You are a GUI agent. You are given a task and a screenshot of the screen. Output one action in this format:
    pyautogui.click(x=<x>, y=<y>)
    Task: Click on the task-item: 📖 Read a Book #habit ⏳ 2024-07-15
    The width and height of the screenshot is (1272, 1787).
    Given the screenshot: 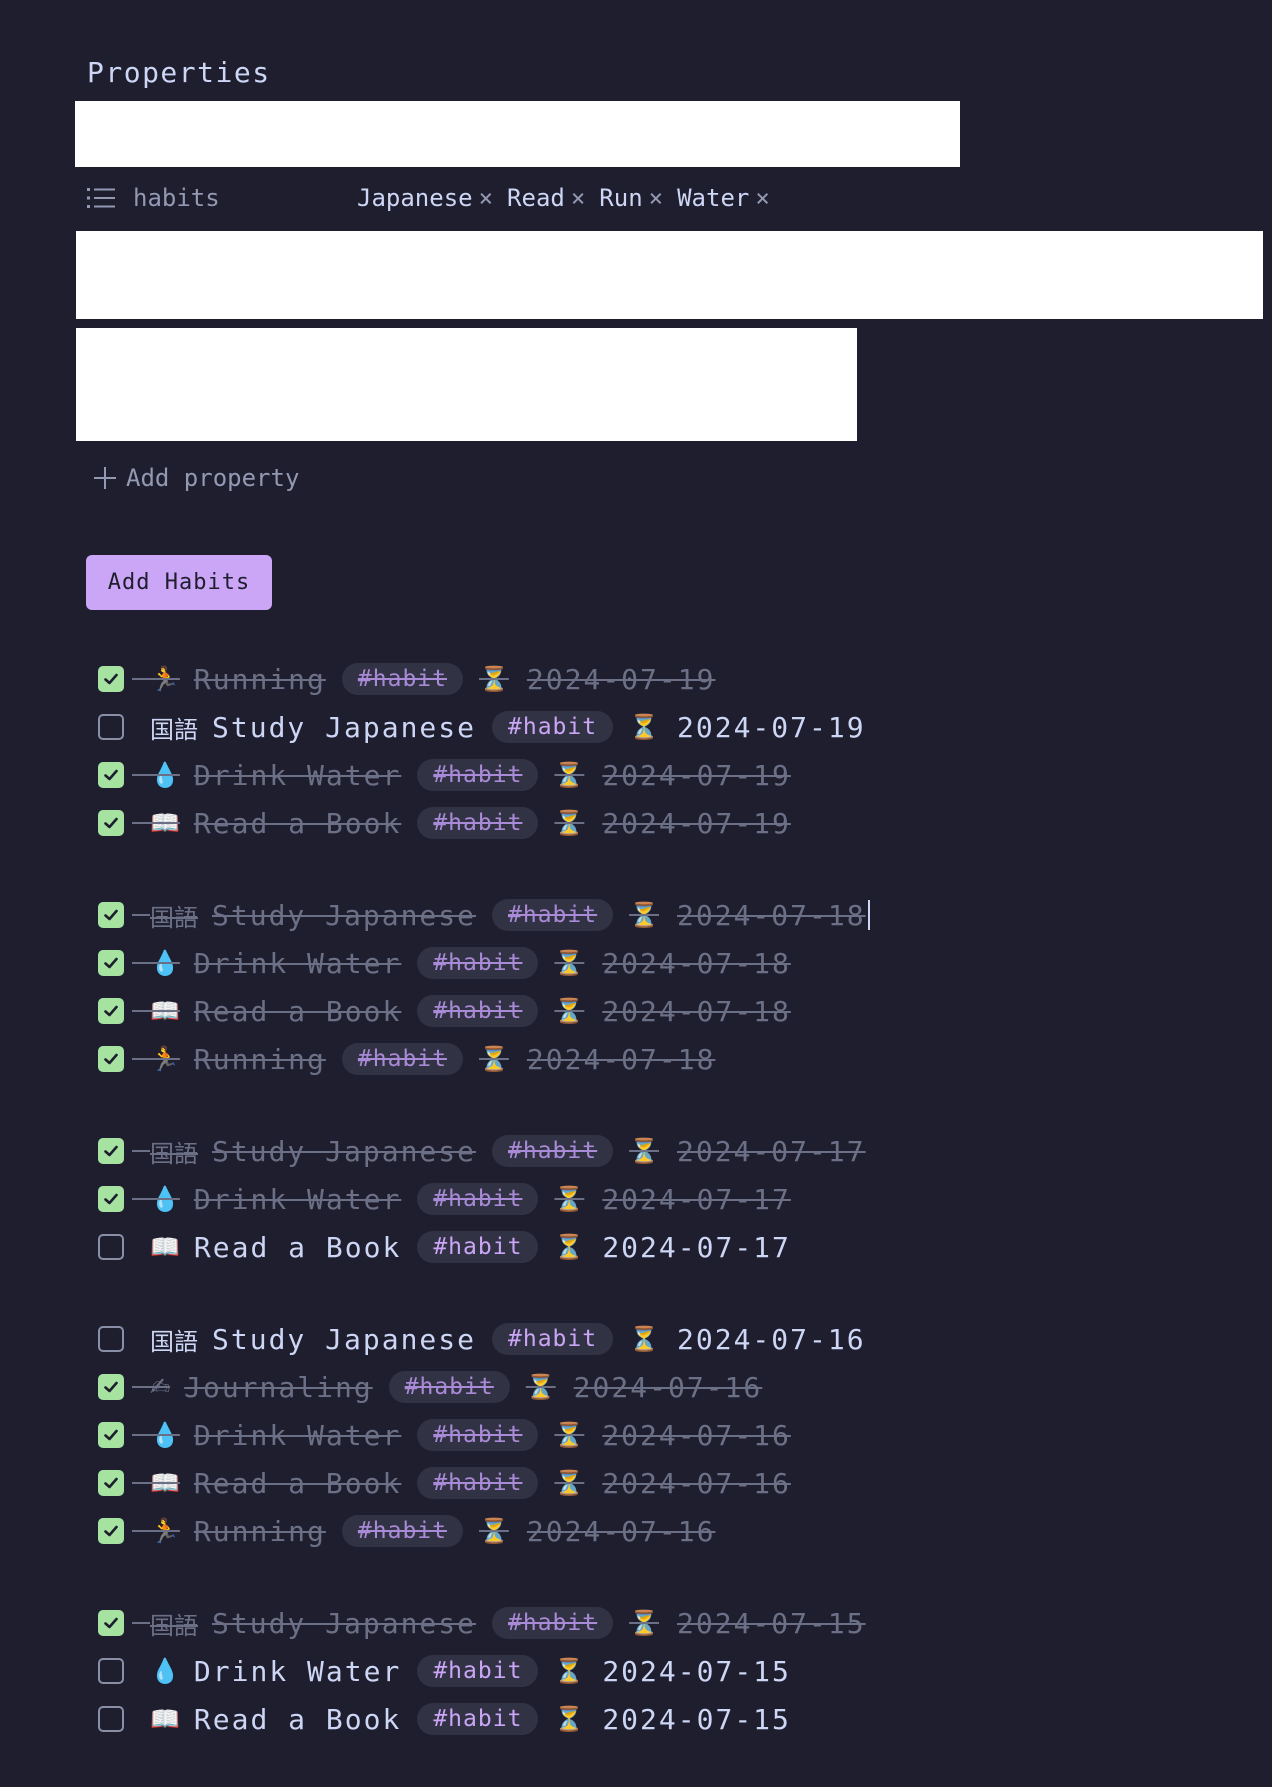 What is the action you would take?
    pyautogui.click(x=484, y=1719)
    